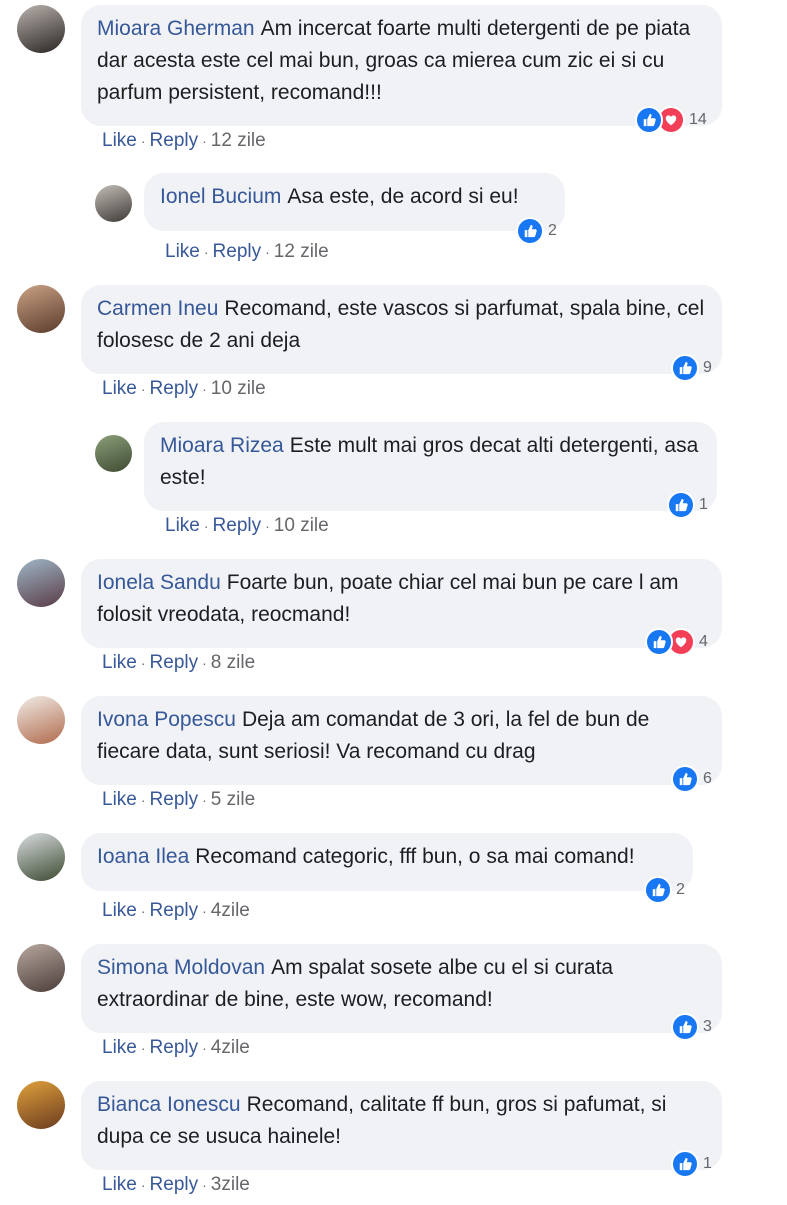 The width and height of the screenshot is (787, 1205). I want to click on comment-author: Simona Moldovan, so click(181, 967).